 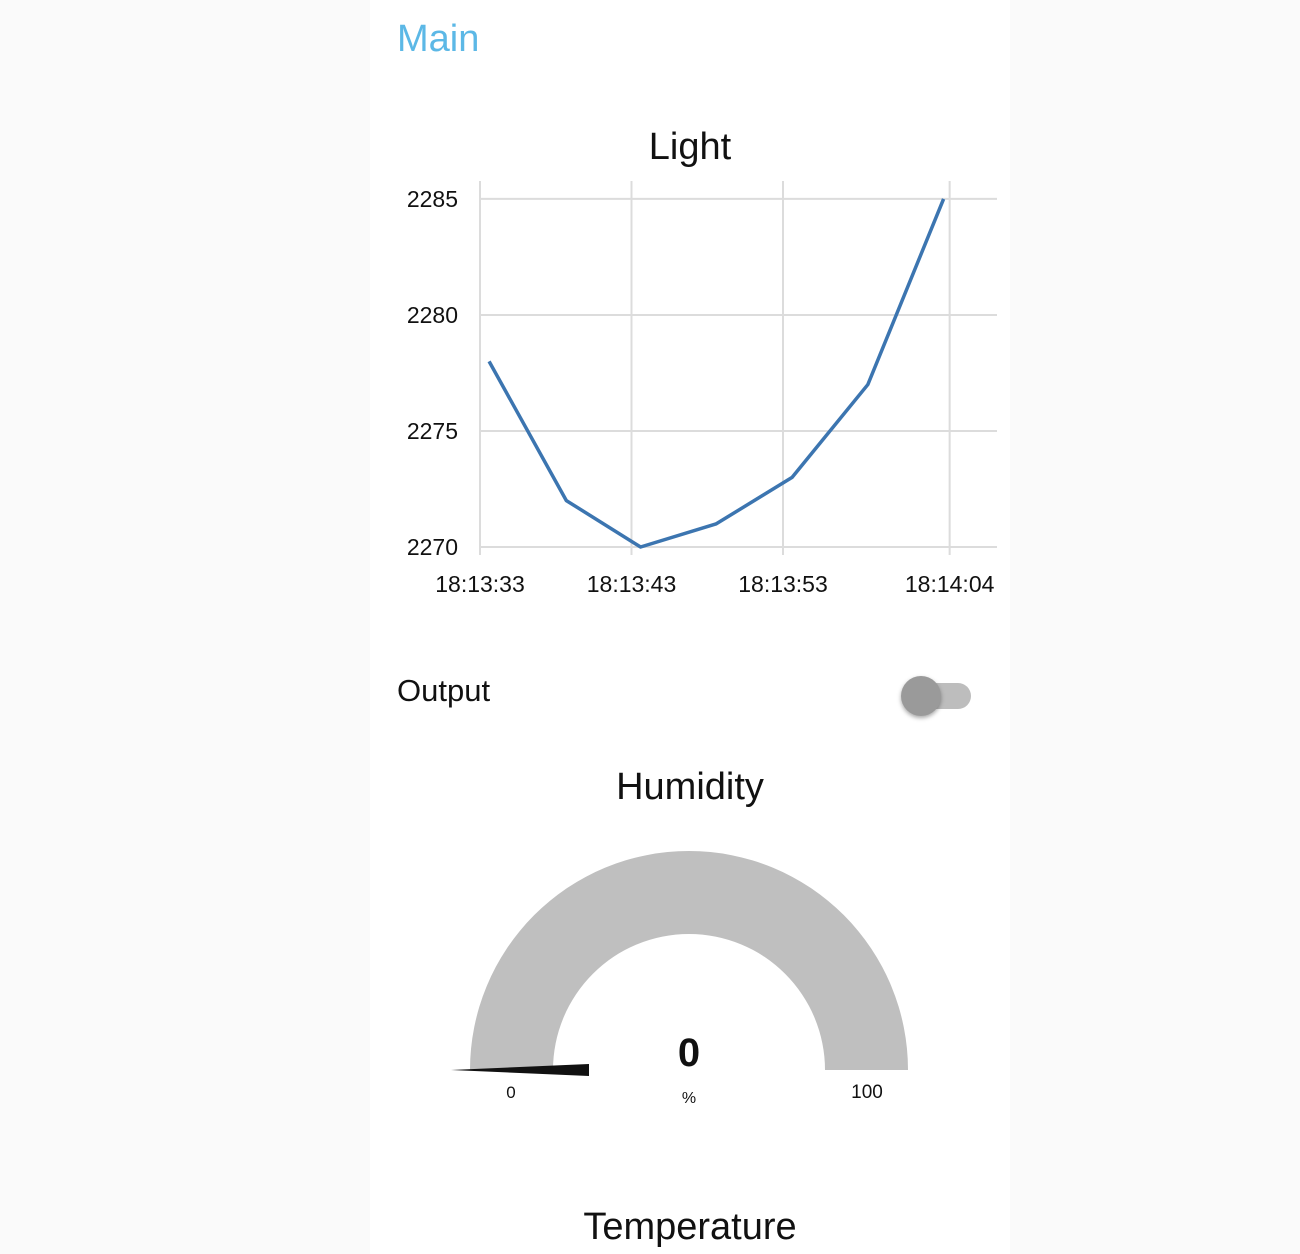 I want to click on temperature-title: Temperature, so click(x=690, y=1227).